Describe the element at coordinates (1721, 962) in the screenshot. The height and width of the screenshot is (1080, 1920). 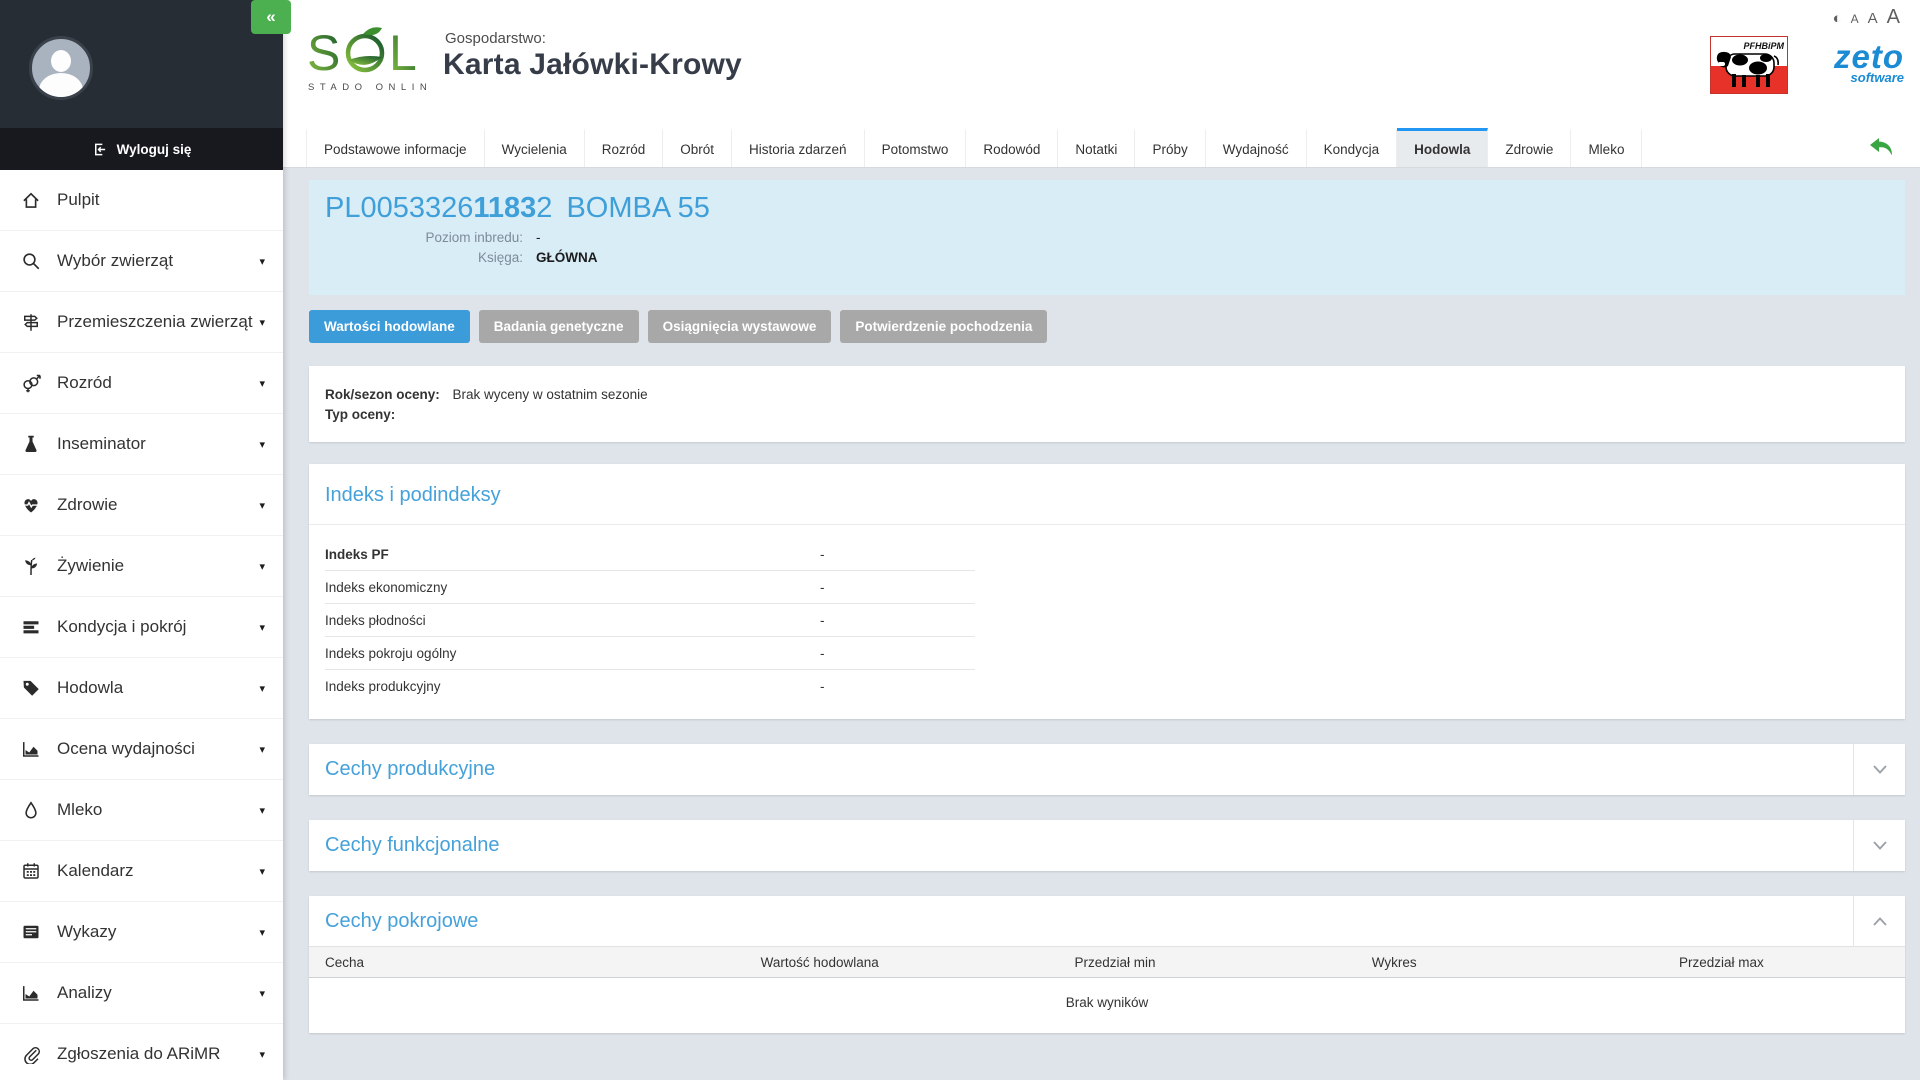
I see `column-header-przedzial-max: Przedział max` at that location.